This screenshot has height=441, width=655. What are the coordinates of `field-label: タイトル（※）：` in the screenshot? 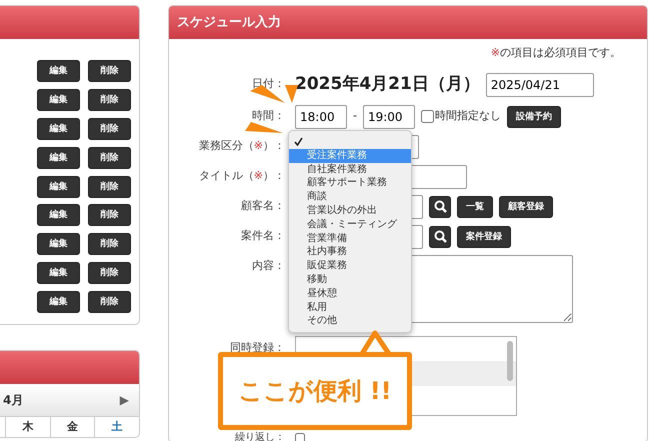 It's located at (241, 176).